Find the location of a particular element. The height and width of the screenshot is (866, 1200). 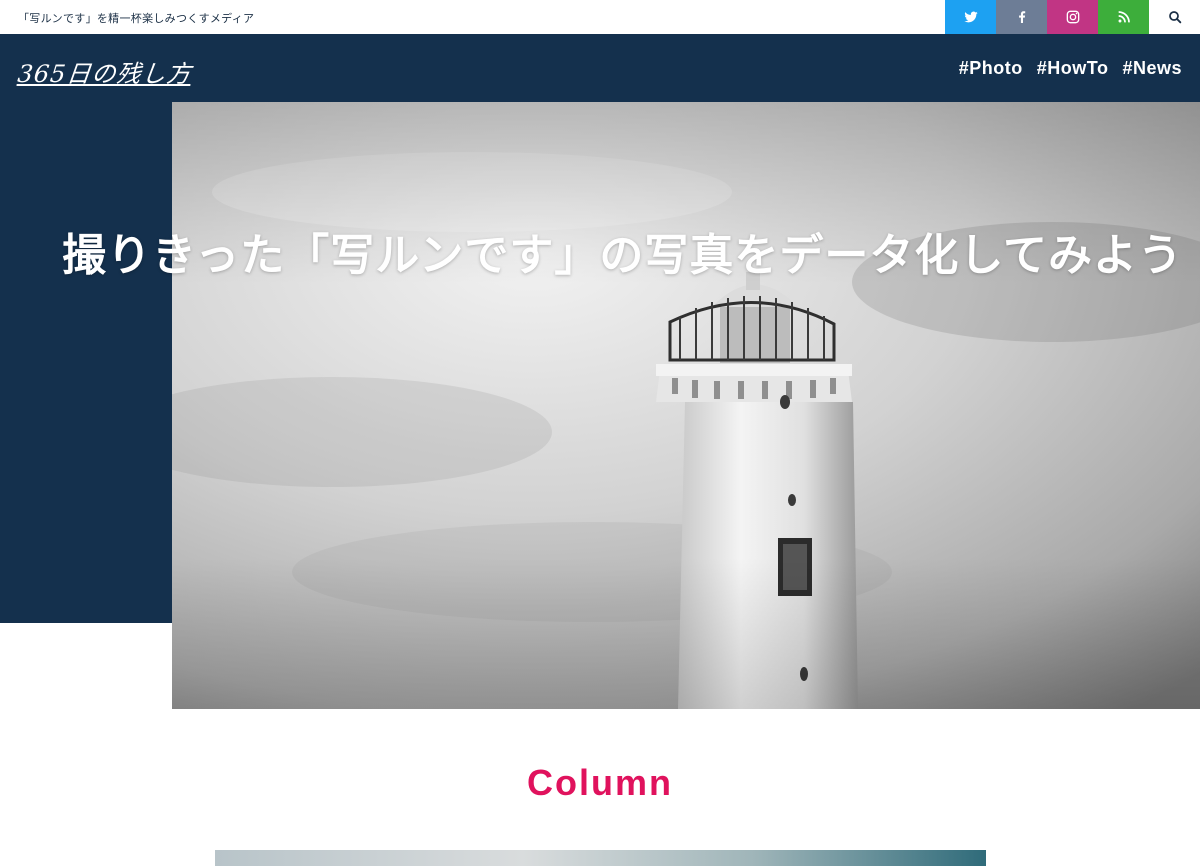

site-tagline: 「写ルンです」を精一杯楽しみつくすメディア is located at coordinates (136, 18).